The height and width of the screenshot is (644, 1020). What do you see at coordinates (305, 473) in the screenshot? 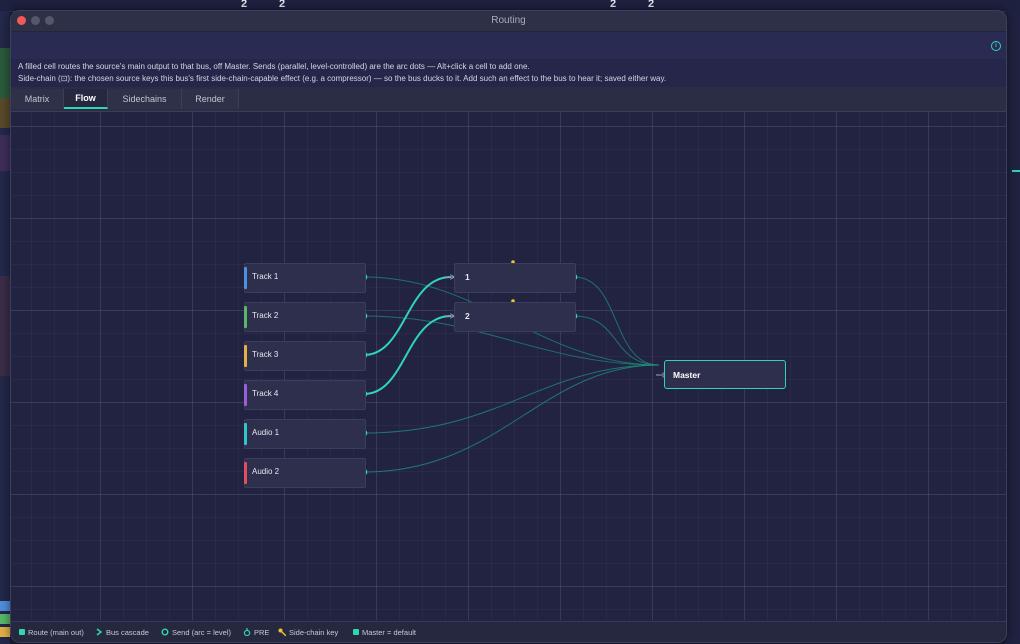
I see `source-node-audio-2: Audio 2` at bounding box center [305, 473].